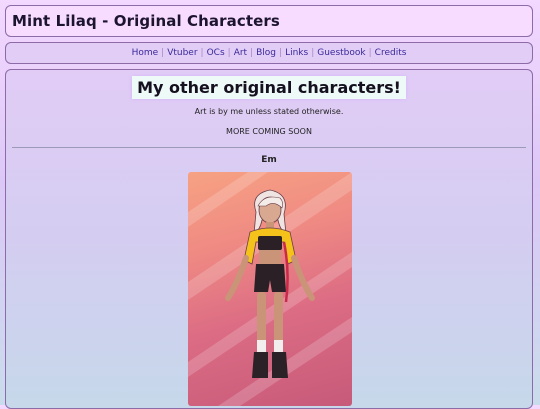 This screenshot has width=540, height=409. What do you see at coordinates (341, 53) in the screenshot?
I see `nav-guestbook: Guestbook` at bounding box center [341, 53].